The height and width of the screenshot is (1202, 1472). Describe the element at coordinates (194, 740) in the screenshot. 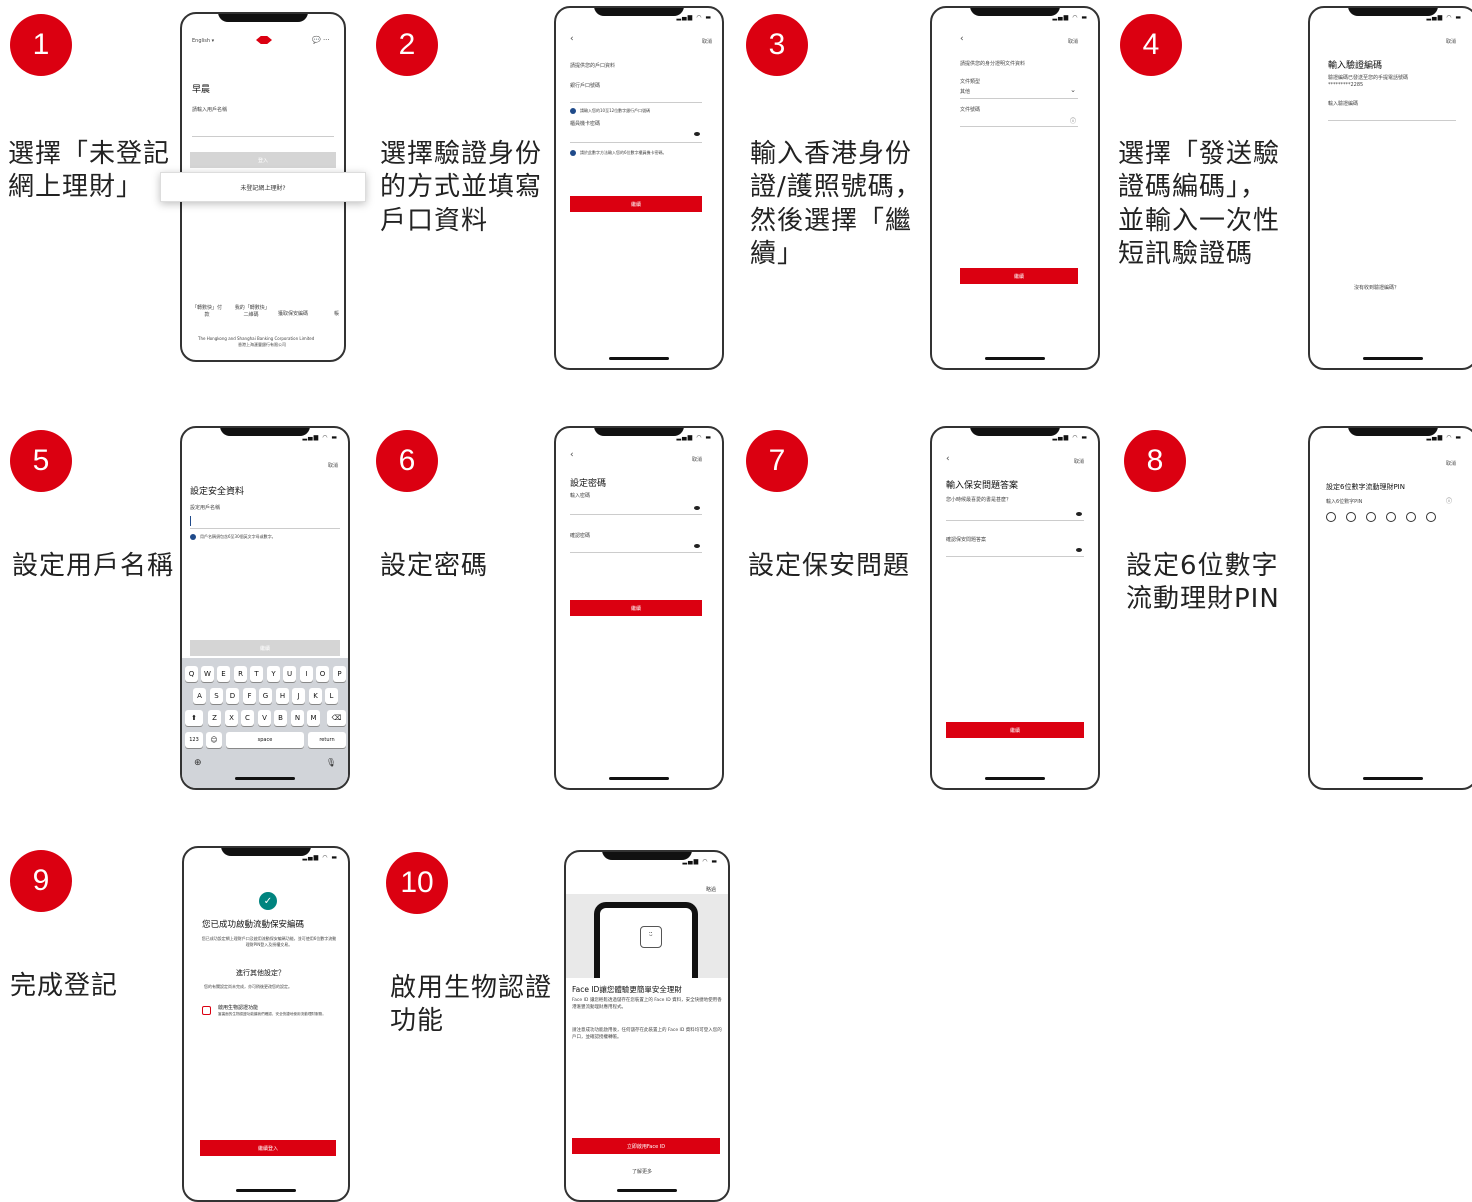

I see `key-123: 123` at that location.